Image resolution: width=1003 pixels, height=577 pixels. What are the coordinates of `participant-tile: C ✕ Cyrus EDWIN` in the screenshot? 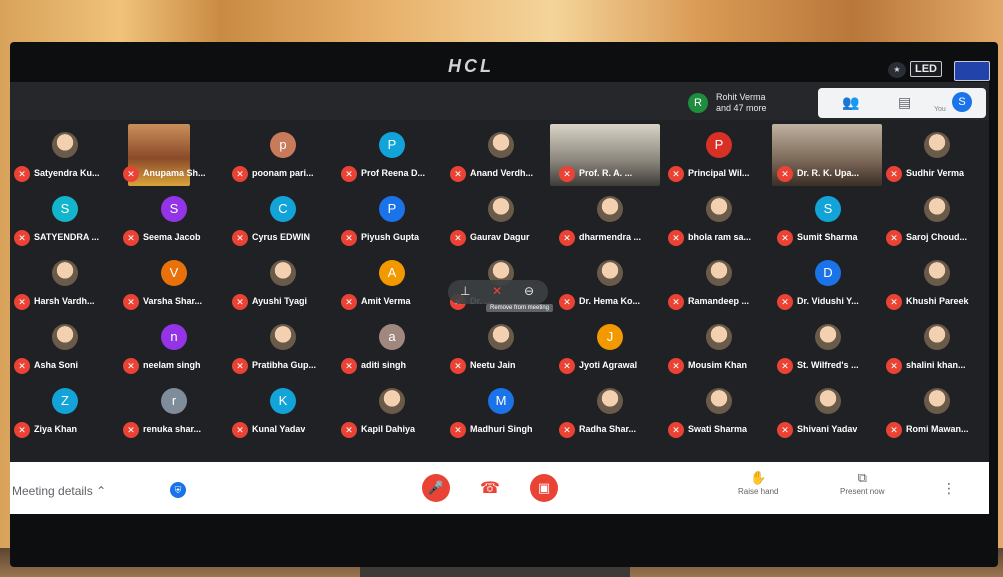 It's located at (284, 219).